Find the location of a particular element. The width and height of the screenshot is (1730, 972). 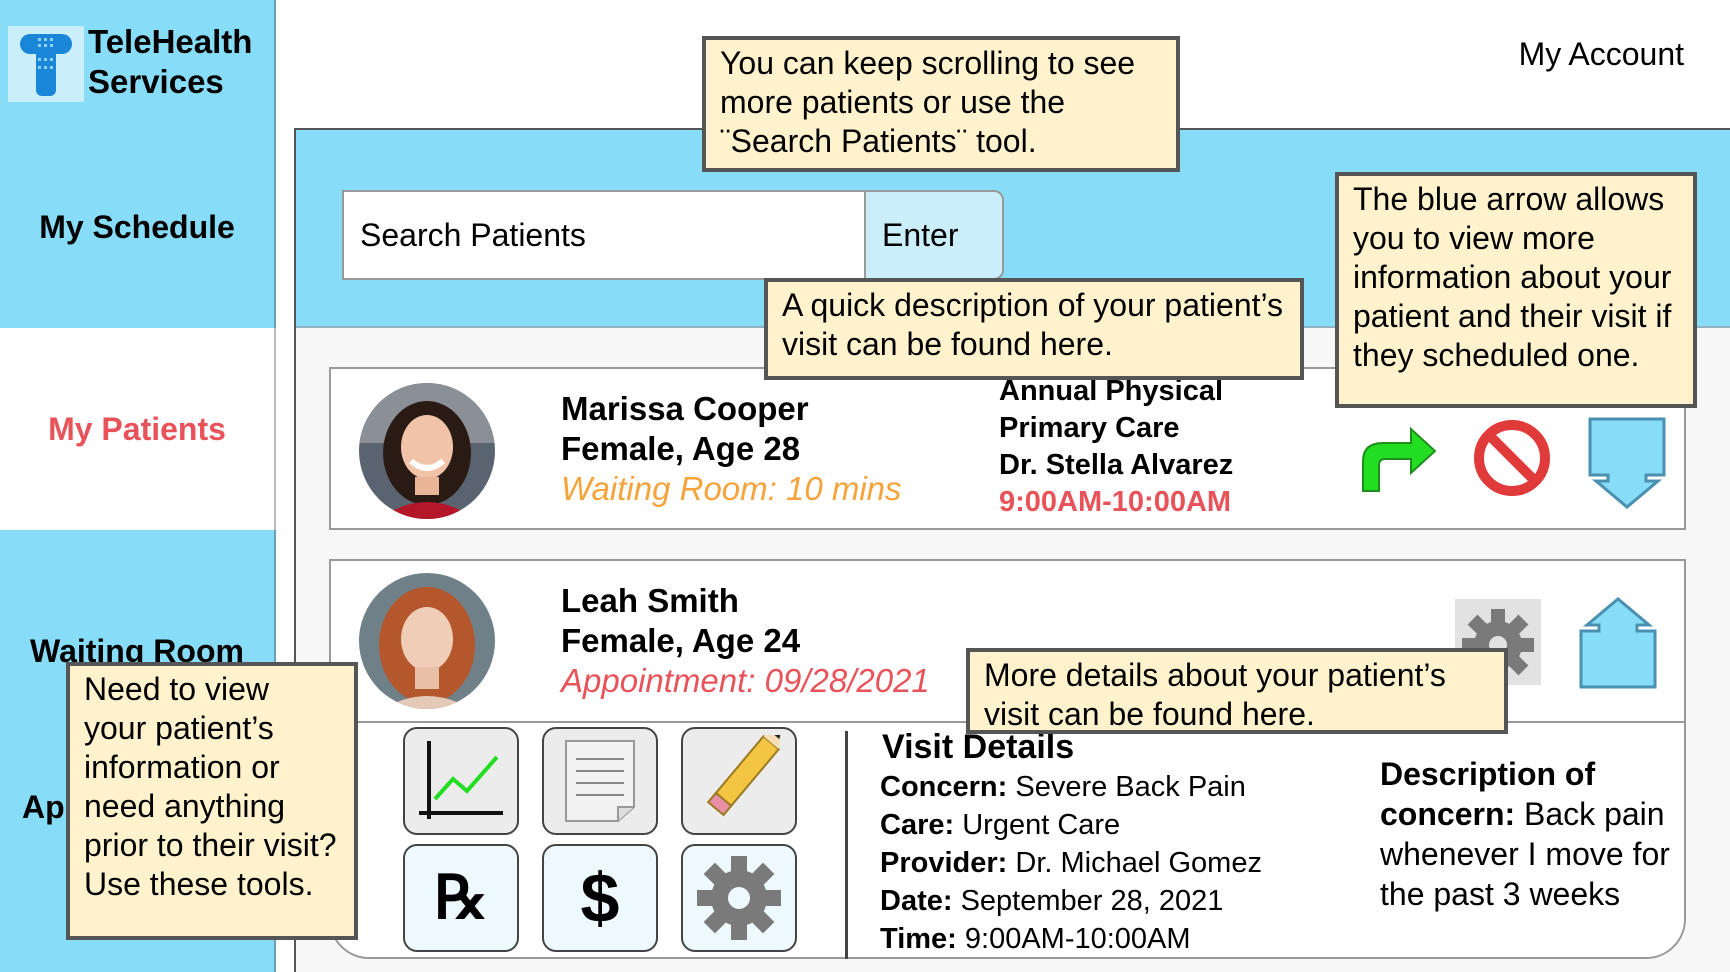

billing-tool-button: $ is located at coordinates (600, 898).